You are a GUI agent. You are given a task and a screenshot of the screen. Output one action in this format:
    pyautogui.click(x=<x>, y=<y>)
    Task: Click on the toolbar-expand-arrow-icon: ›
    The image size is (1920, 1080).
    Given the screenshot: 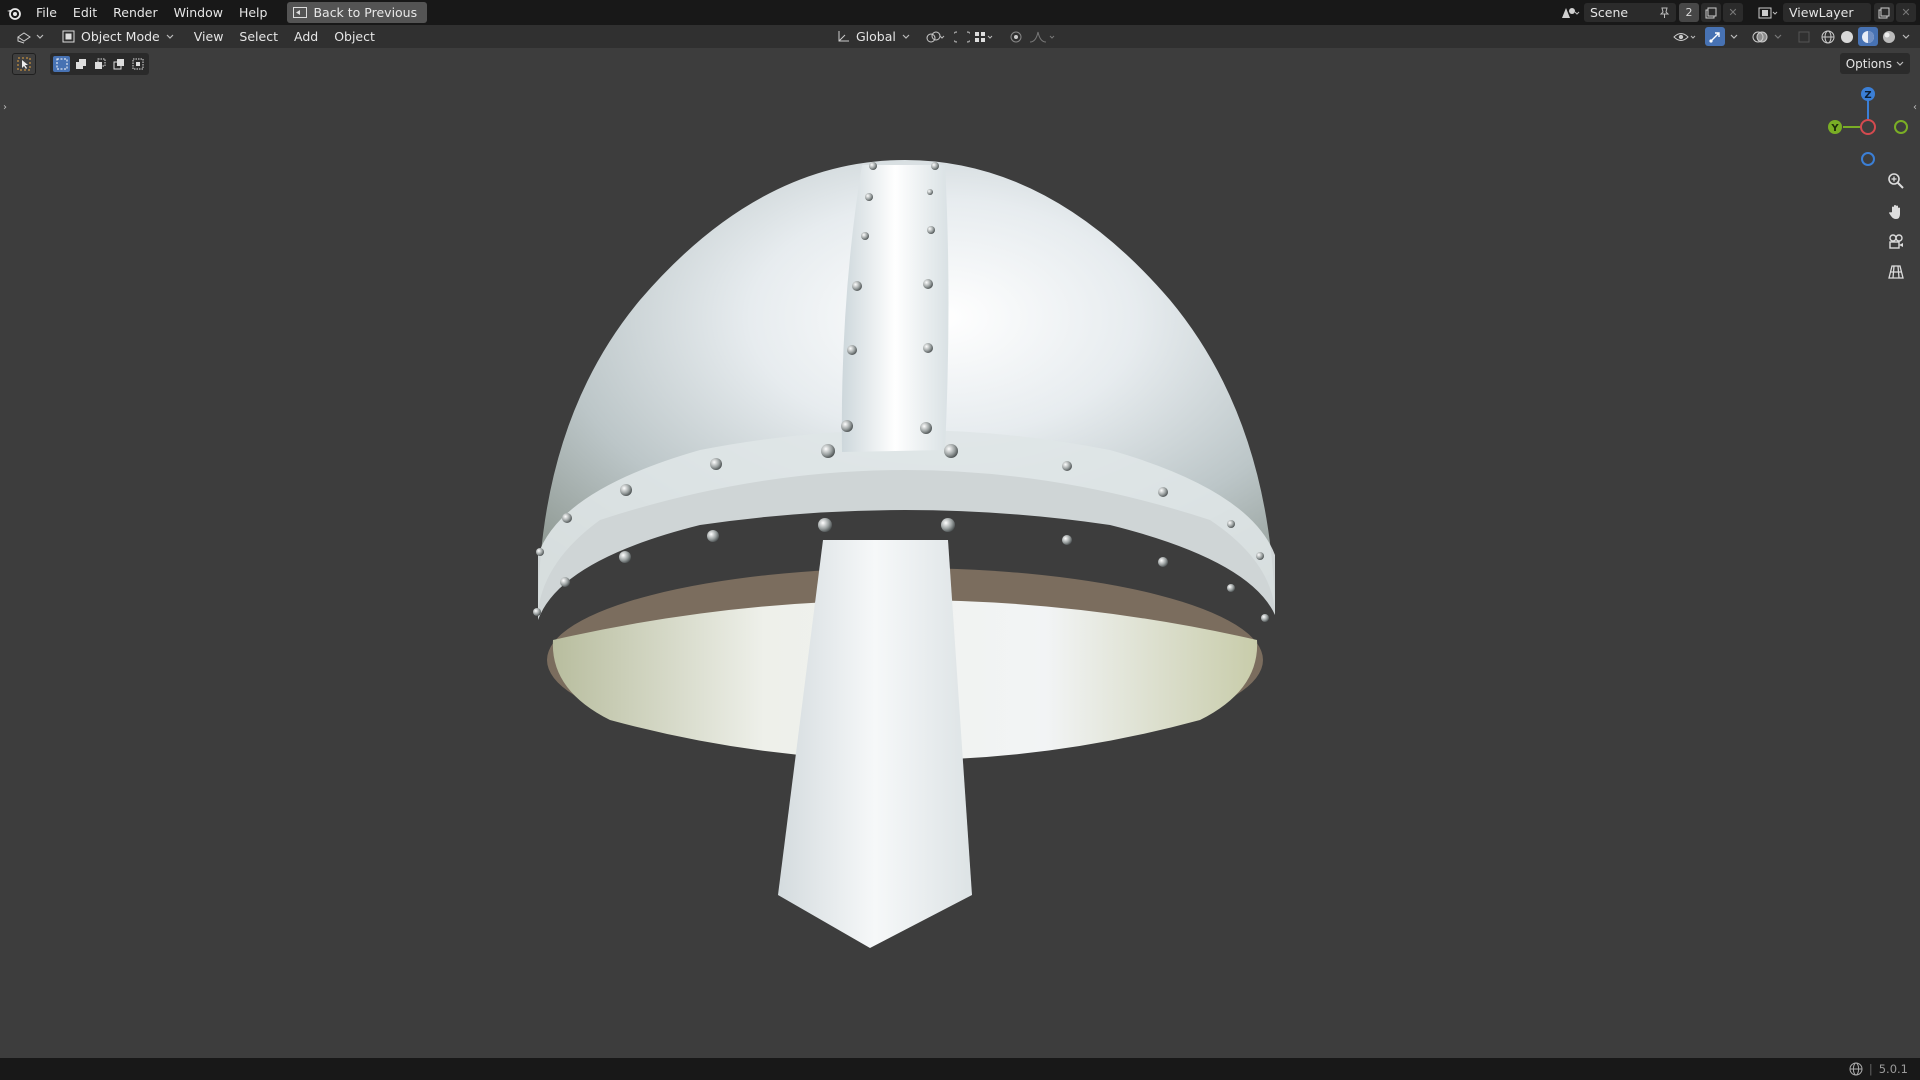 What is the action you would take?
    pyautogui.click(x=5, y=107)
    